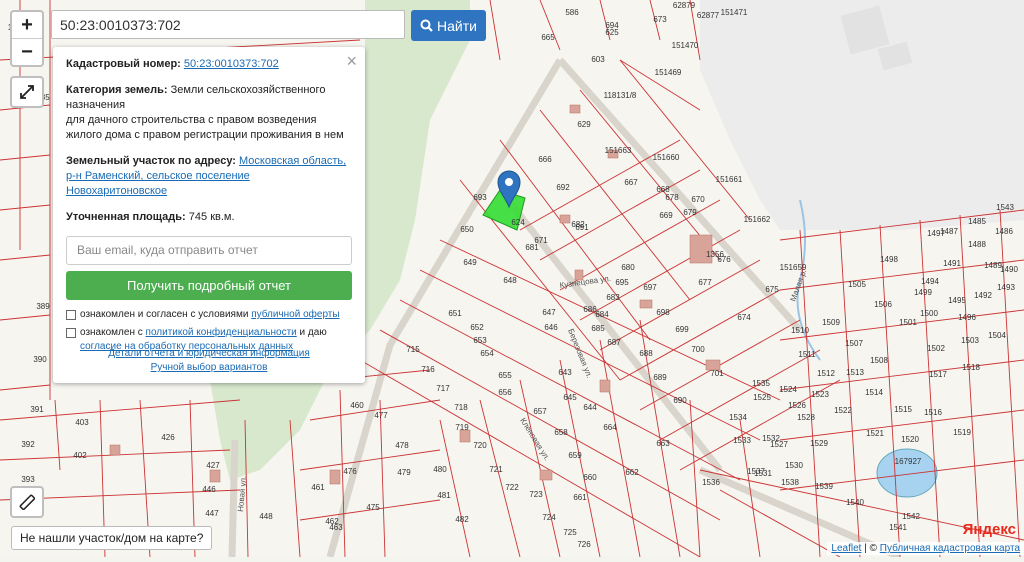 The image size is (1024, 562). What do you see at coordinates (209, 368) in the screenshot?
I see `manual-selection-link: Ручной выбор вариантов` at bounding box center [209, 368].